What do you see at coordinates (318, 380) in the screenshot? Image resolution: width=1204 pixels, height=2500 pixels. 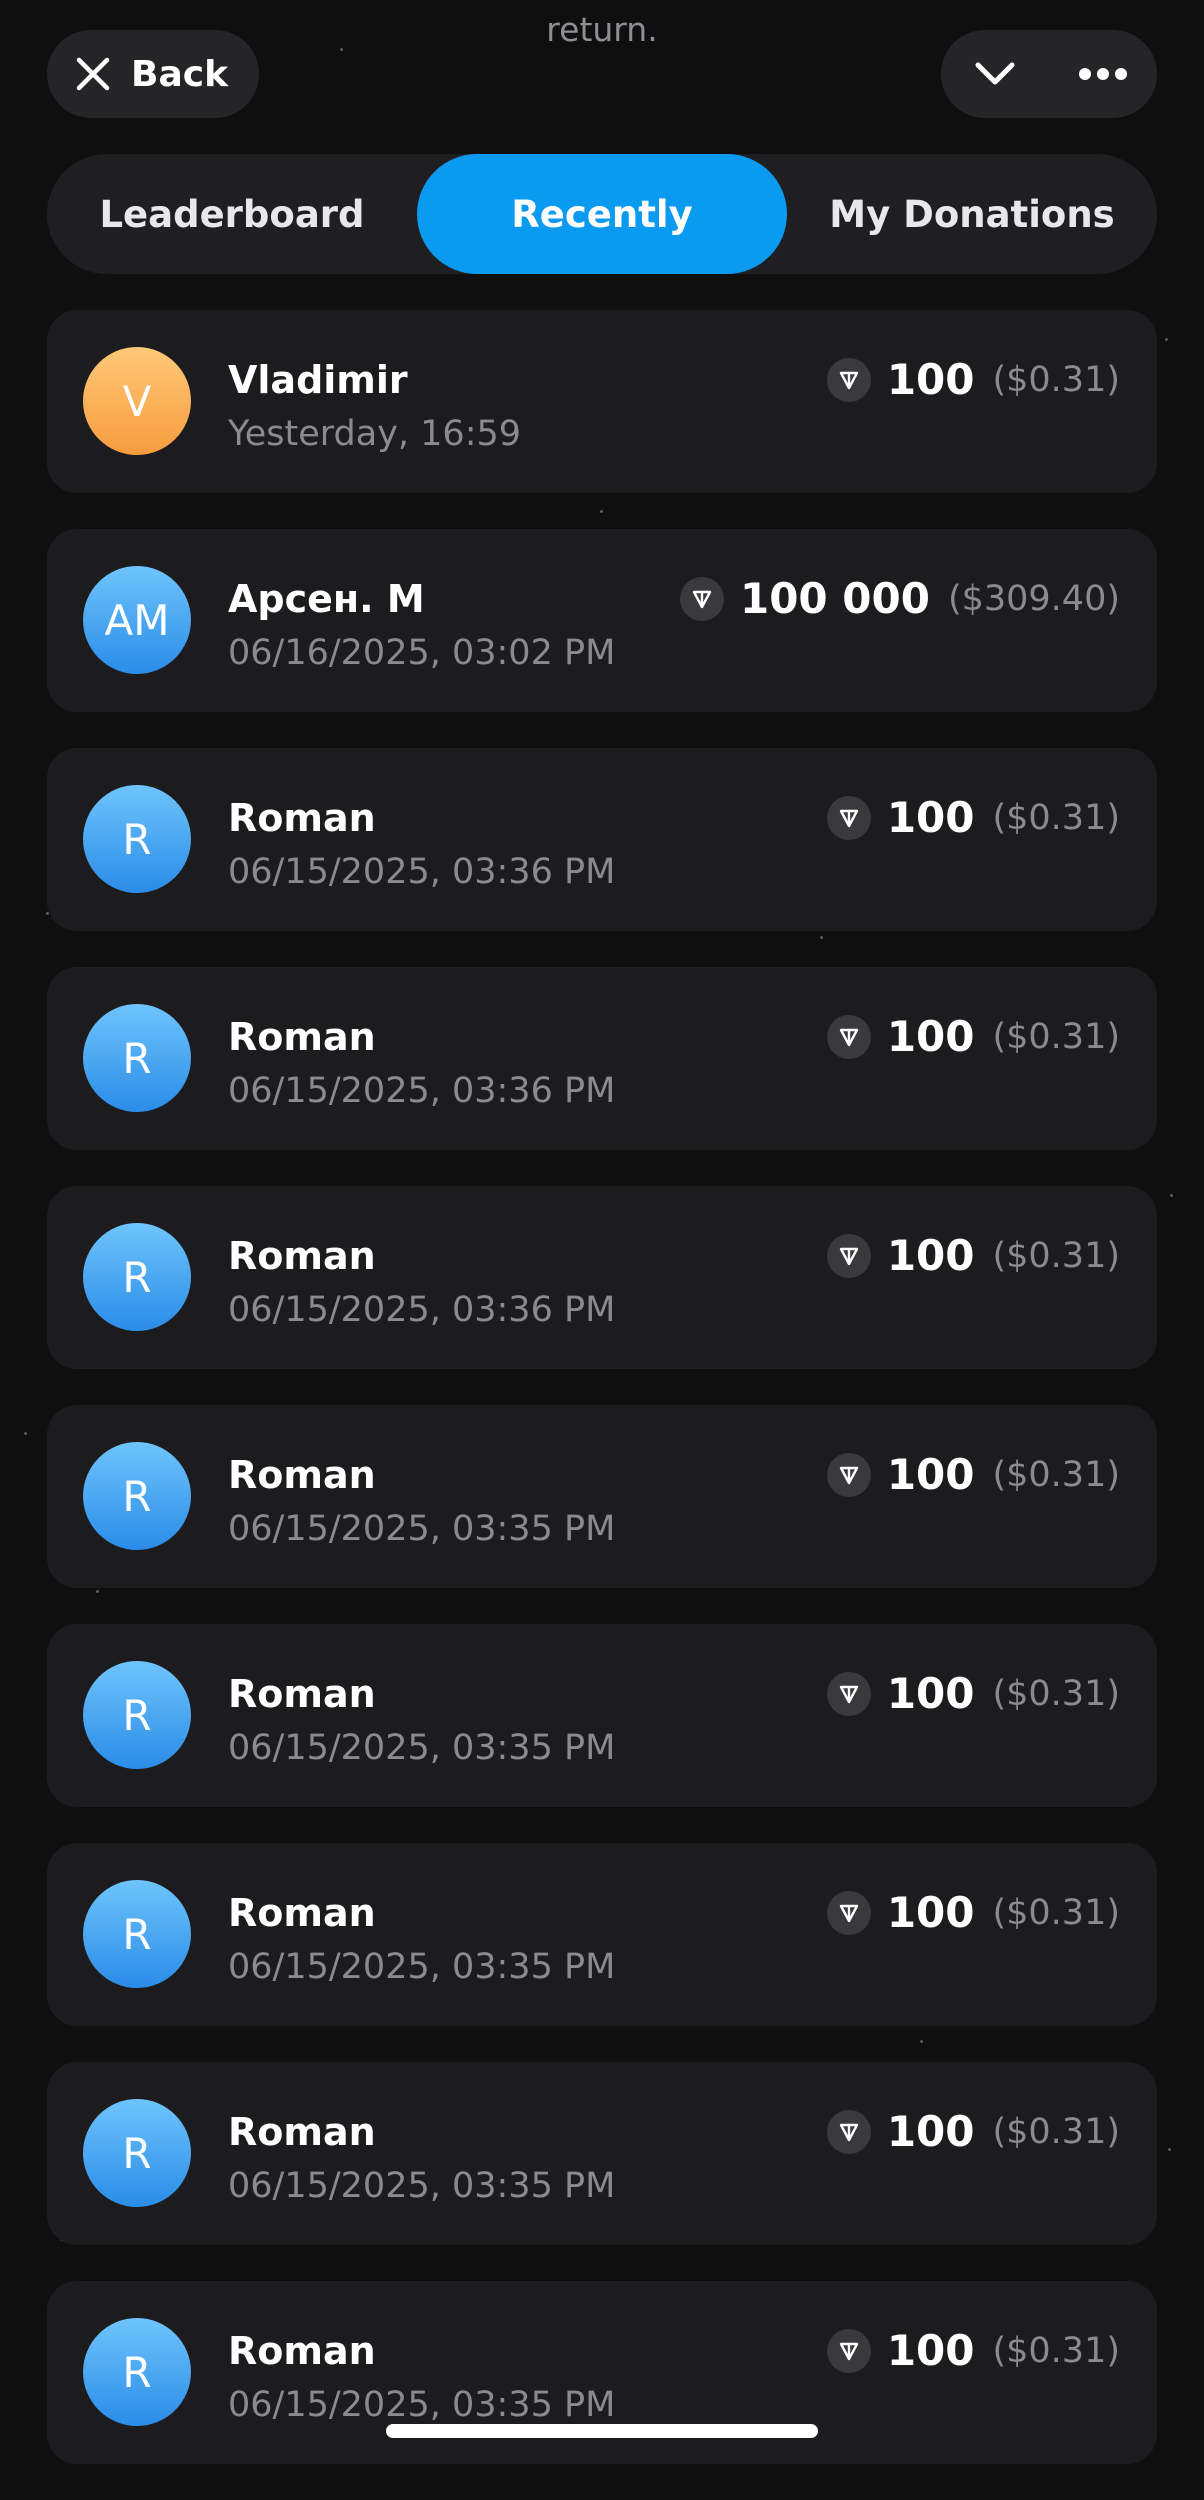 I see `donor-name: Vladimir` at bounding box center [318, 380].